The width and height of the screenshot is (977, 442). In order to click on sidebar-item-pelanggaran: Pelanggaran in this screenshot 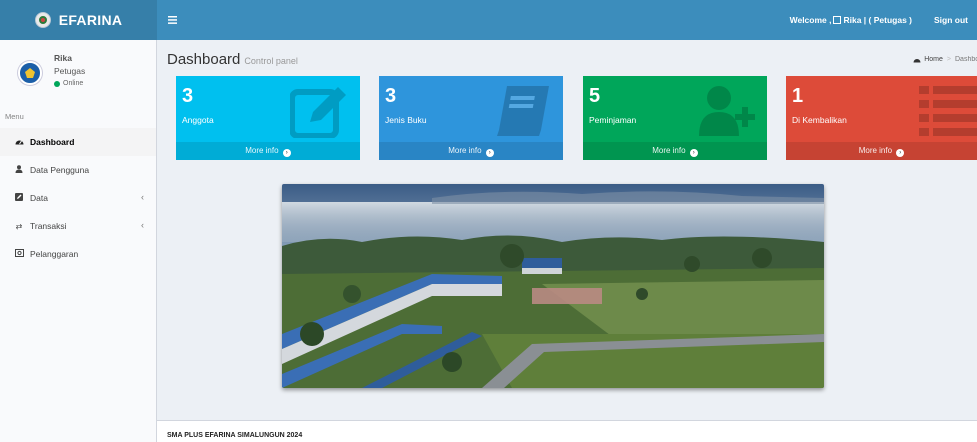, I will do `click(78, 254)`.